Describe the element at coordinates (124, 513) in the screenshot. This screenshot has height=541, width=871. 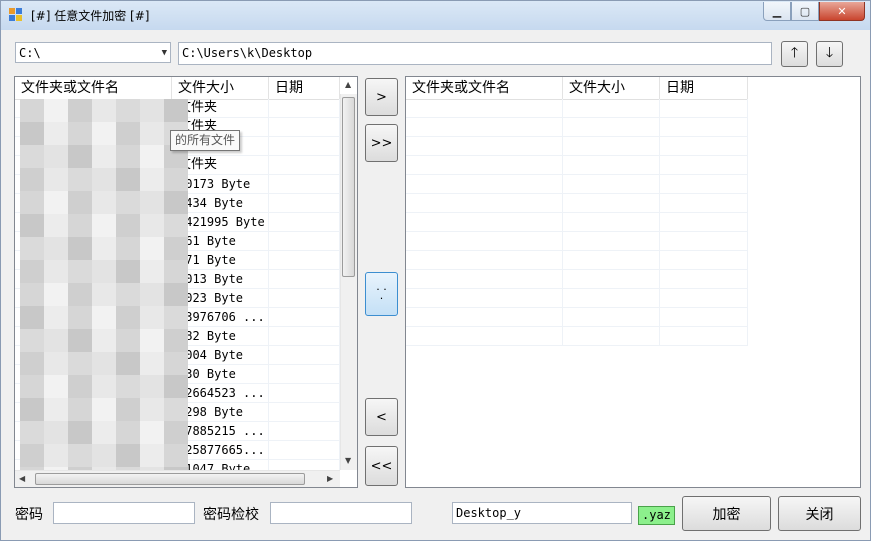
I see `password-field` at that location.